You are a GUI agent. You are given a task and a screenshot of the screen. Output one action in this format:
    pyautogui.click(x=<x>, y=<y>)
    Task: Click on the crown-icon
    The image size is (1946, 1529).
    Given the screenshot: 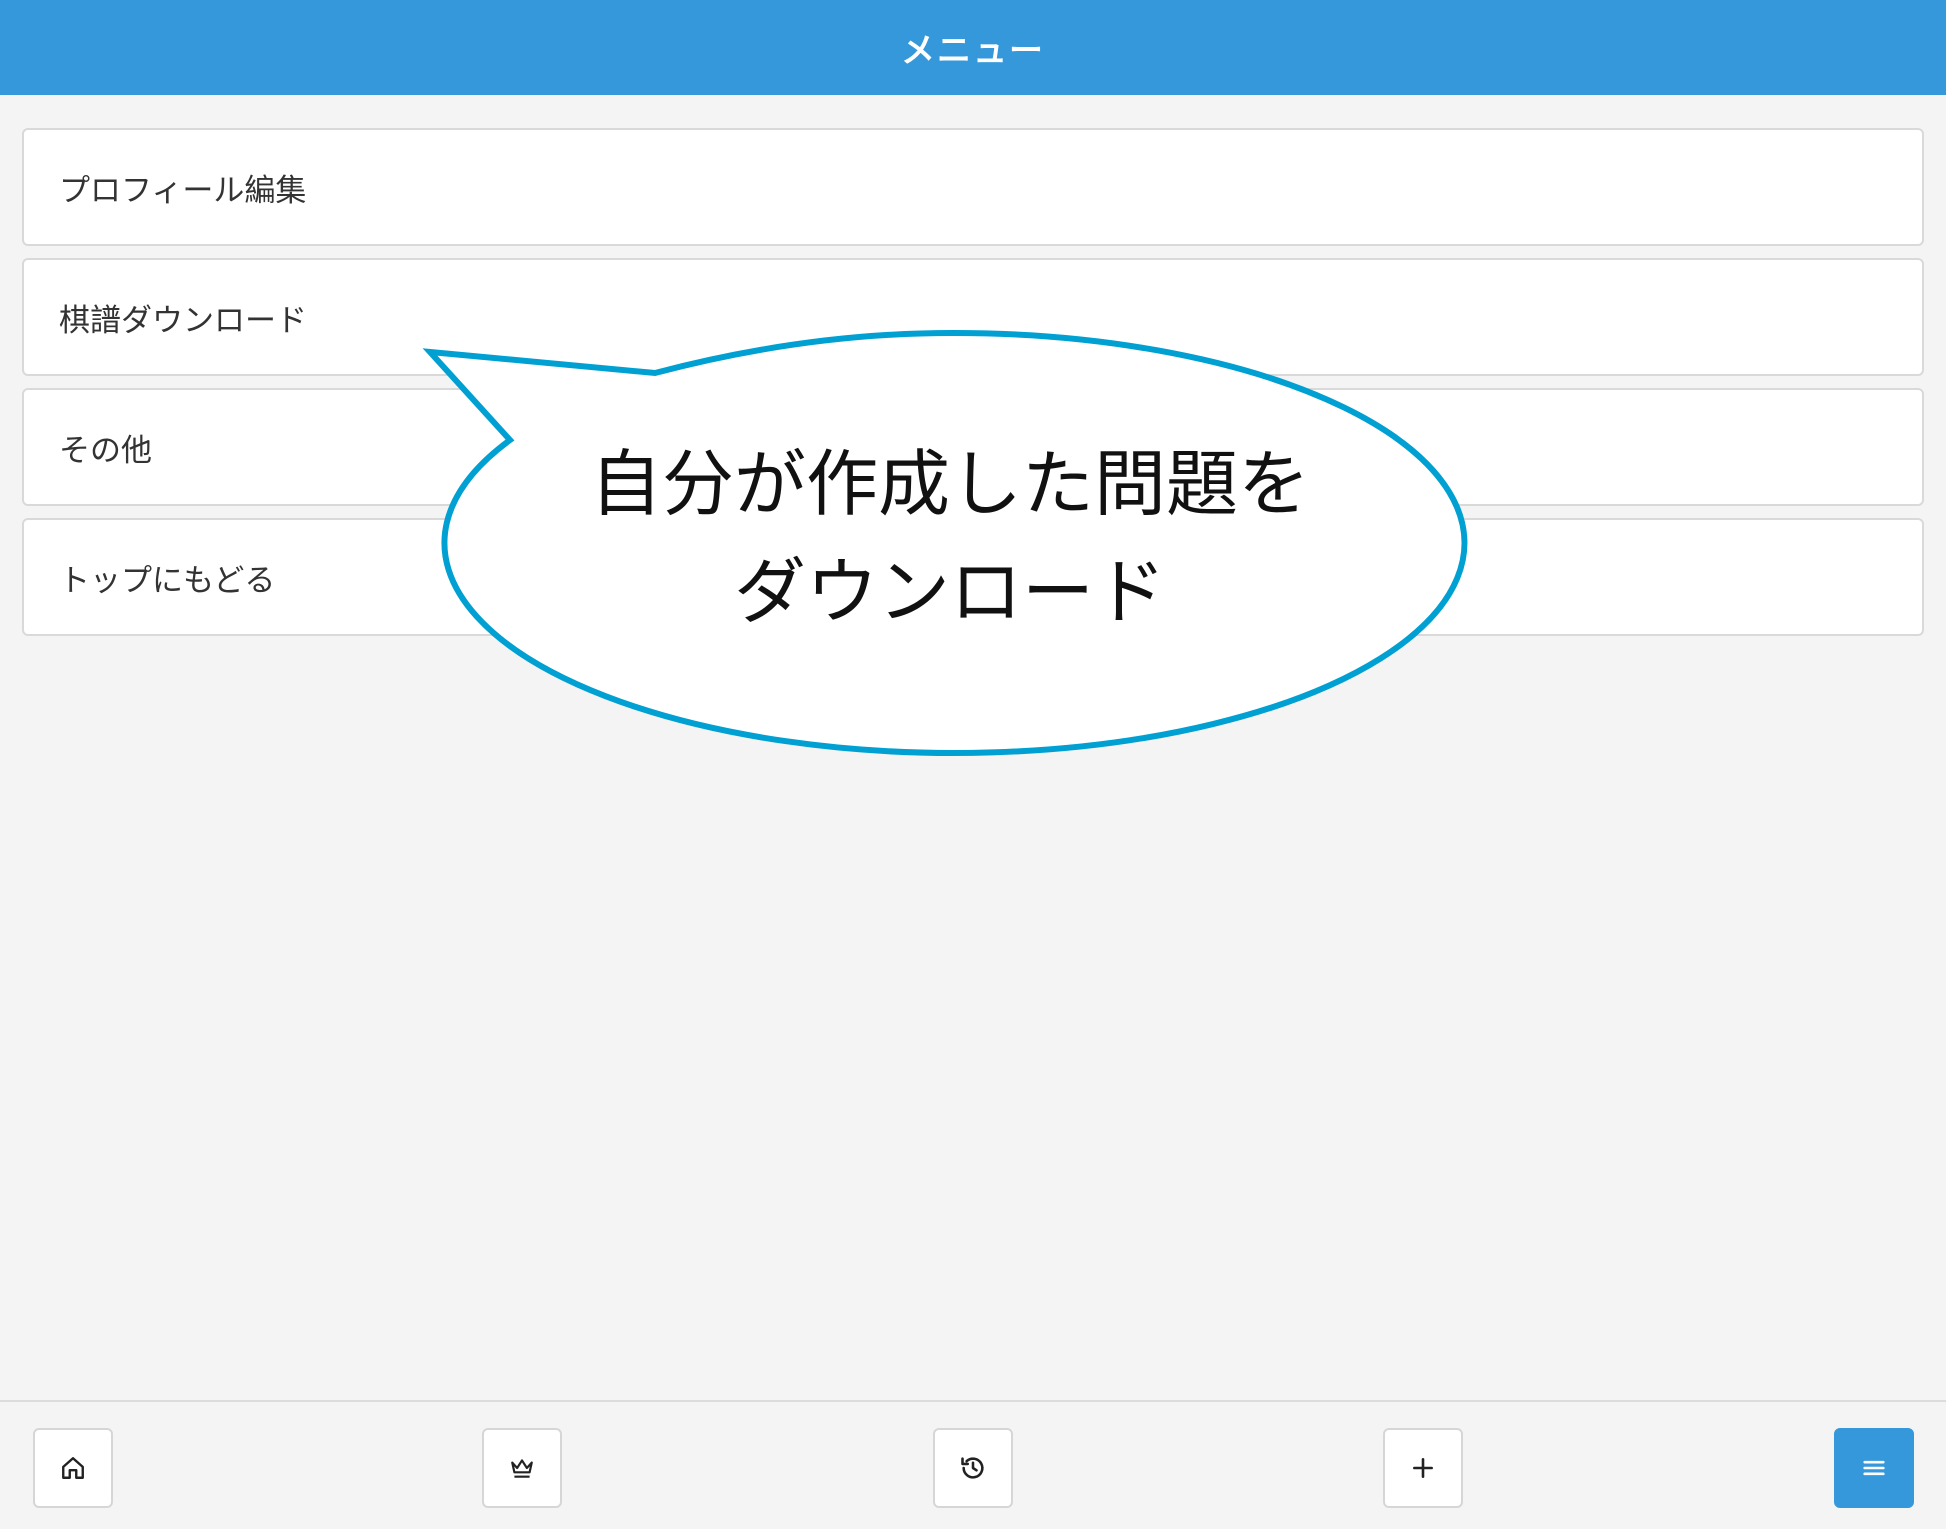 What is the action you would take?
    pyautogui.click(x=522, y=1468)
    